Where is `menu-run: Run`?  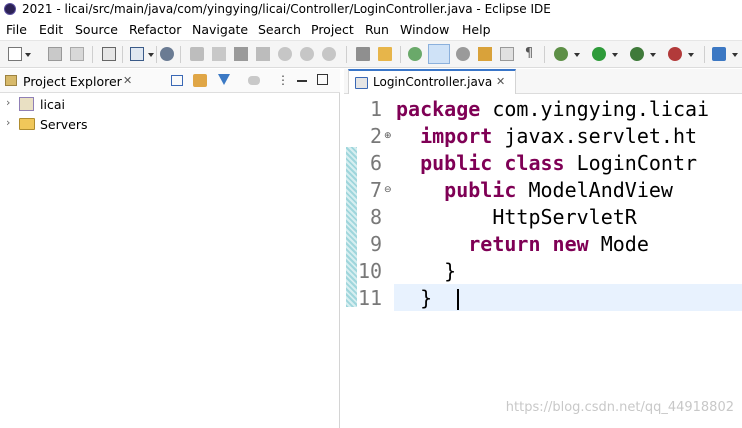
menu-run: Run is located at coordinates (377, 29).